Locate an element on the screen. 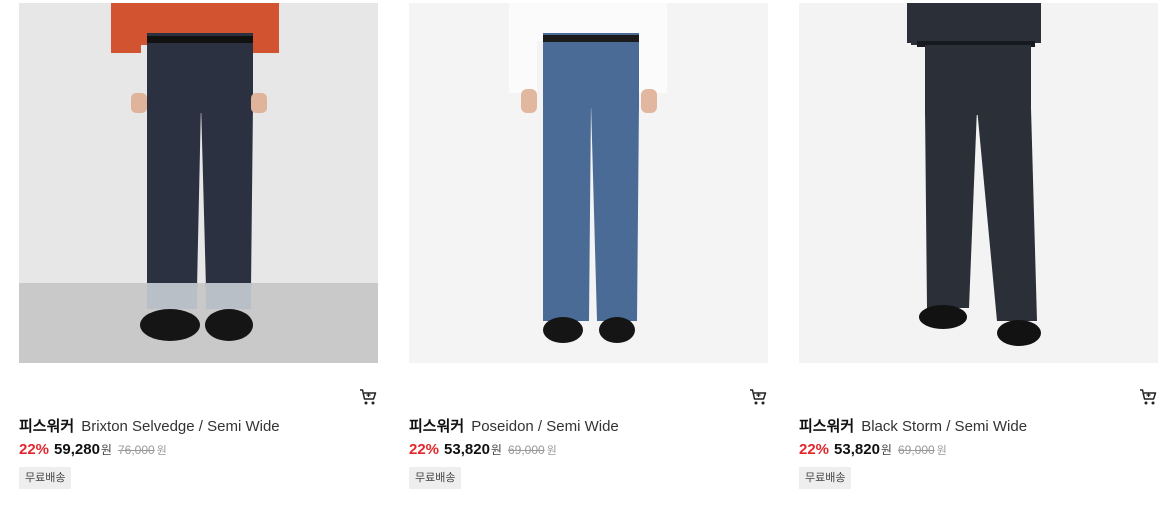 Image resolution: width=1175 pixels, height=505 pixels. product-name: Poseidon / Semi Wide is located at coordinates (545, 426).